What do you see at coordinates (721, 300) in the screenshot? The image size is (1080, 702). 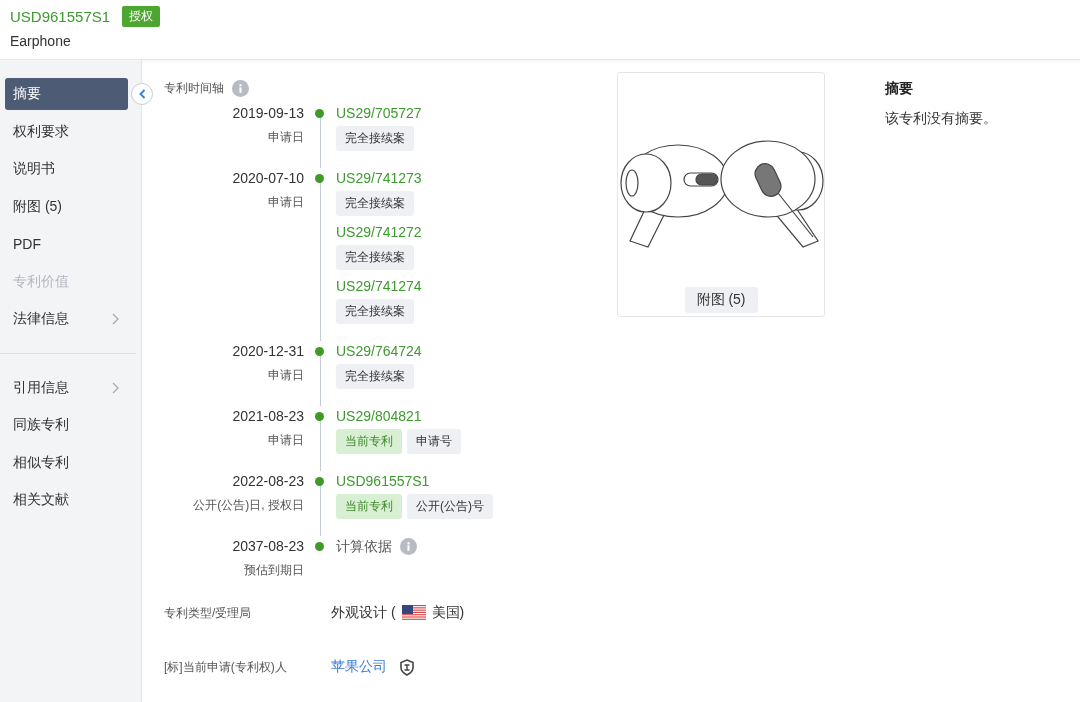 I see `figure-caption: 附图 (5)` at bounding box center [721, 300].